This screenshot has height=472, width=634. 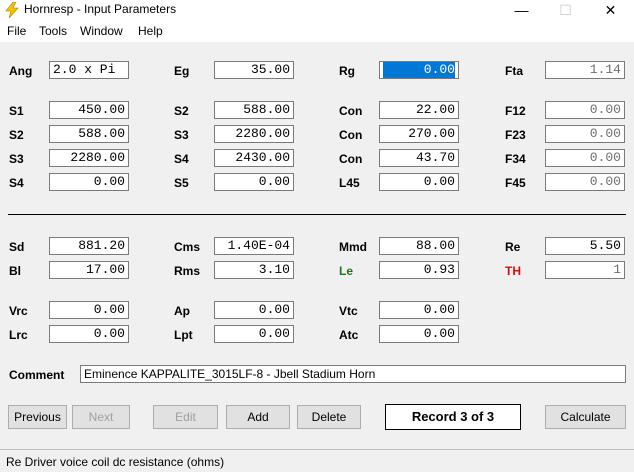 What do you see at coordinates (37, 417) in the screenshot?
I see `previous-button: Previous` at bounding box center [37, 417].